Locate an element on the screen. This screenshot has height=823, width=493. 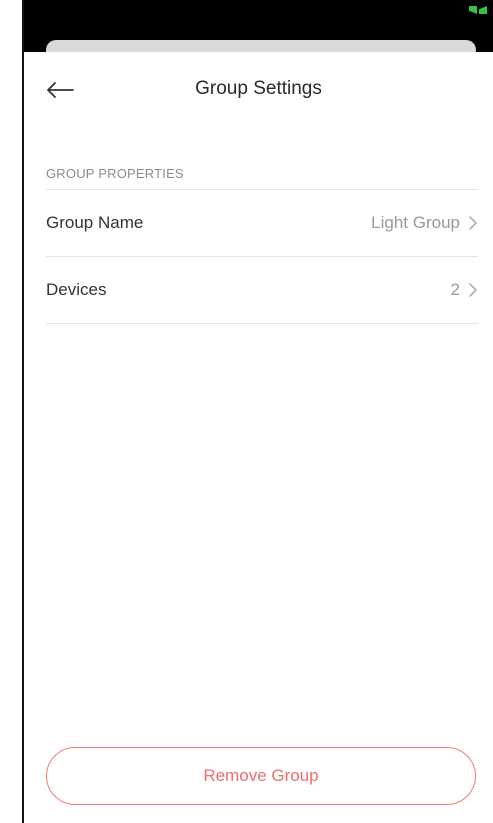
row-label: Group Name is located at coordinates (95, 222).